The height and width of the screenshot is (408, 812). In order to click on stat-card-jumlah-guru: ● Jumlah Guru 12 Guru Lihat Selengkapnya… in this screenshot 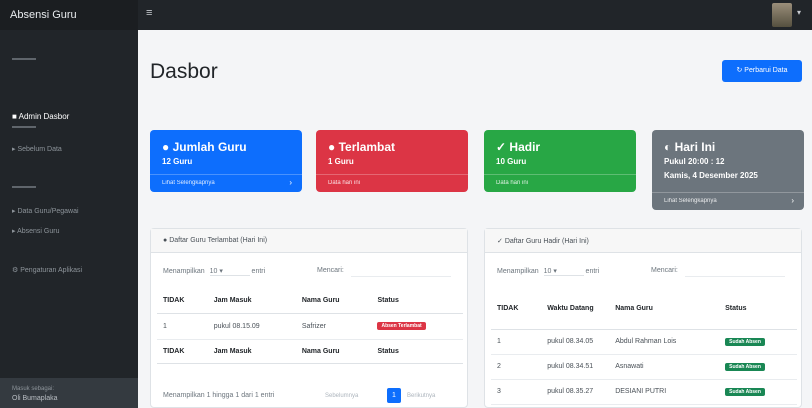, I will do `click(226, 161)`.